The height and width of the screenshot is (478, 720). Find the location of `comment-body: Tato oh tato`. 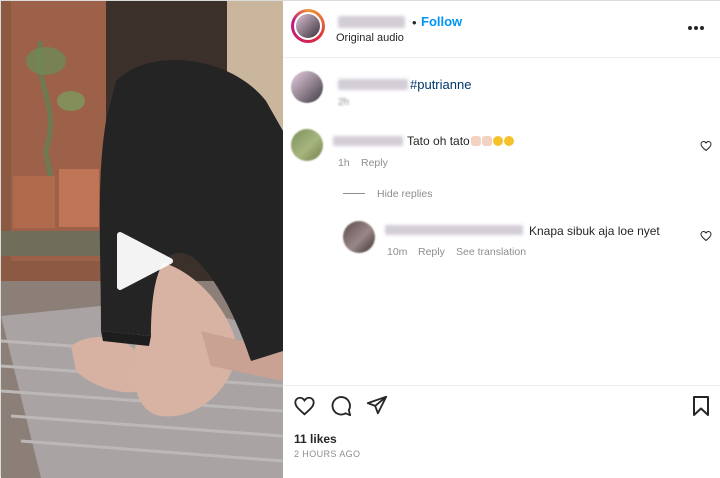

comment-body: Tato oh tato is located at coordinates (438, 141).